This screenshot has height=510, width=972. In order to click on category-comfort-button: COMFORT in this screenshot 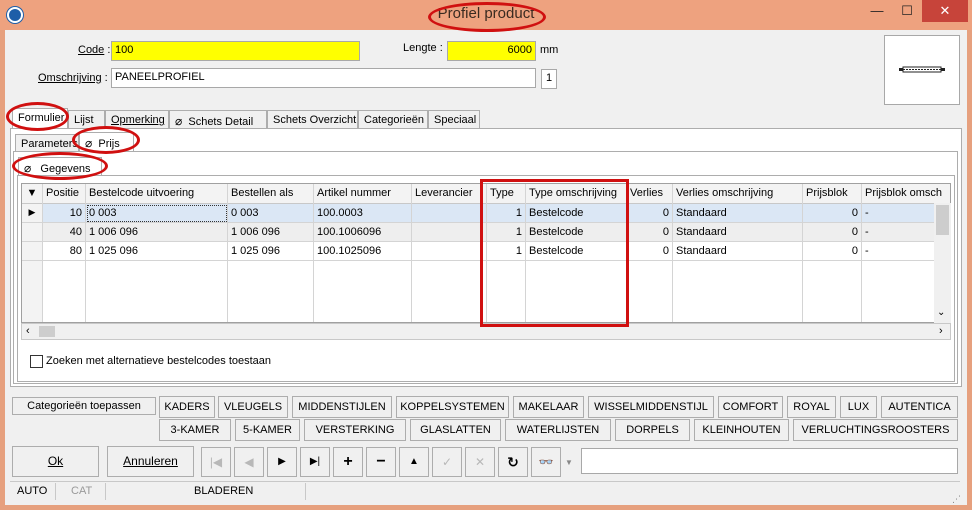, I will do `click(750, 407)`.